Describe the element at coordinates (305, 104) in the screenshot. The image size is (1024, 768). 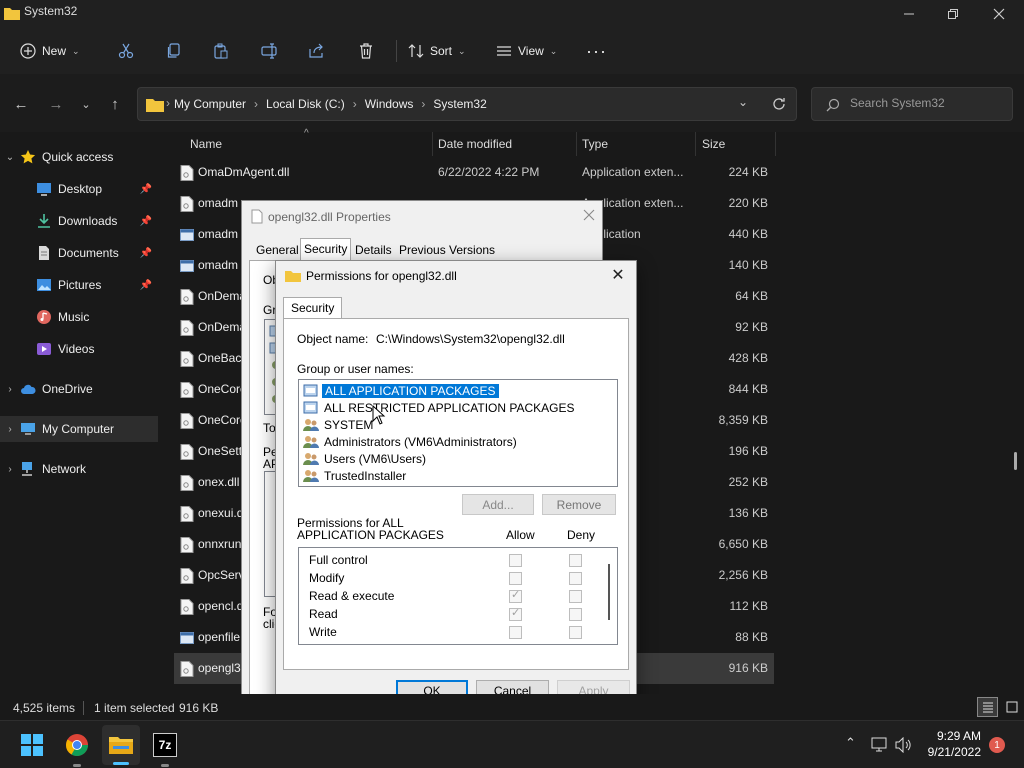
I see `breadcrumb-local-disk: Local Disk (C:)` at that location.